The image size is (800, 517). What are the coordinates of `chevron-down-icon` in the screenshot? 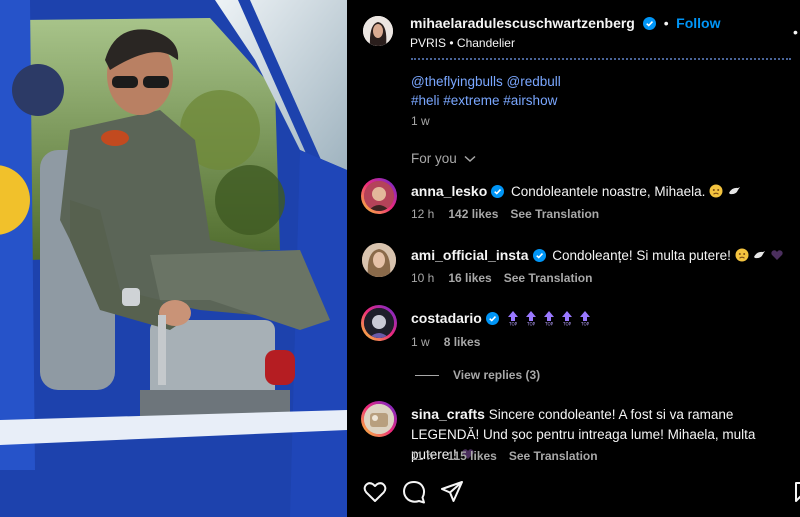 It's located at (470, 159).